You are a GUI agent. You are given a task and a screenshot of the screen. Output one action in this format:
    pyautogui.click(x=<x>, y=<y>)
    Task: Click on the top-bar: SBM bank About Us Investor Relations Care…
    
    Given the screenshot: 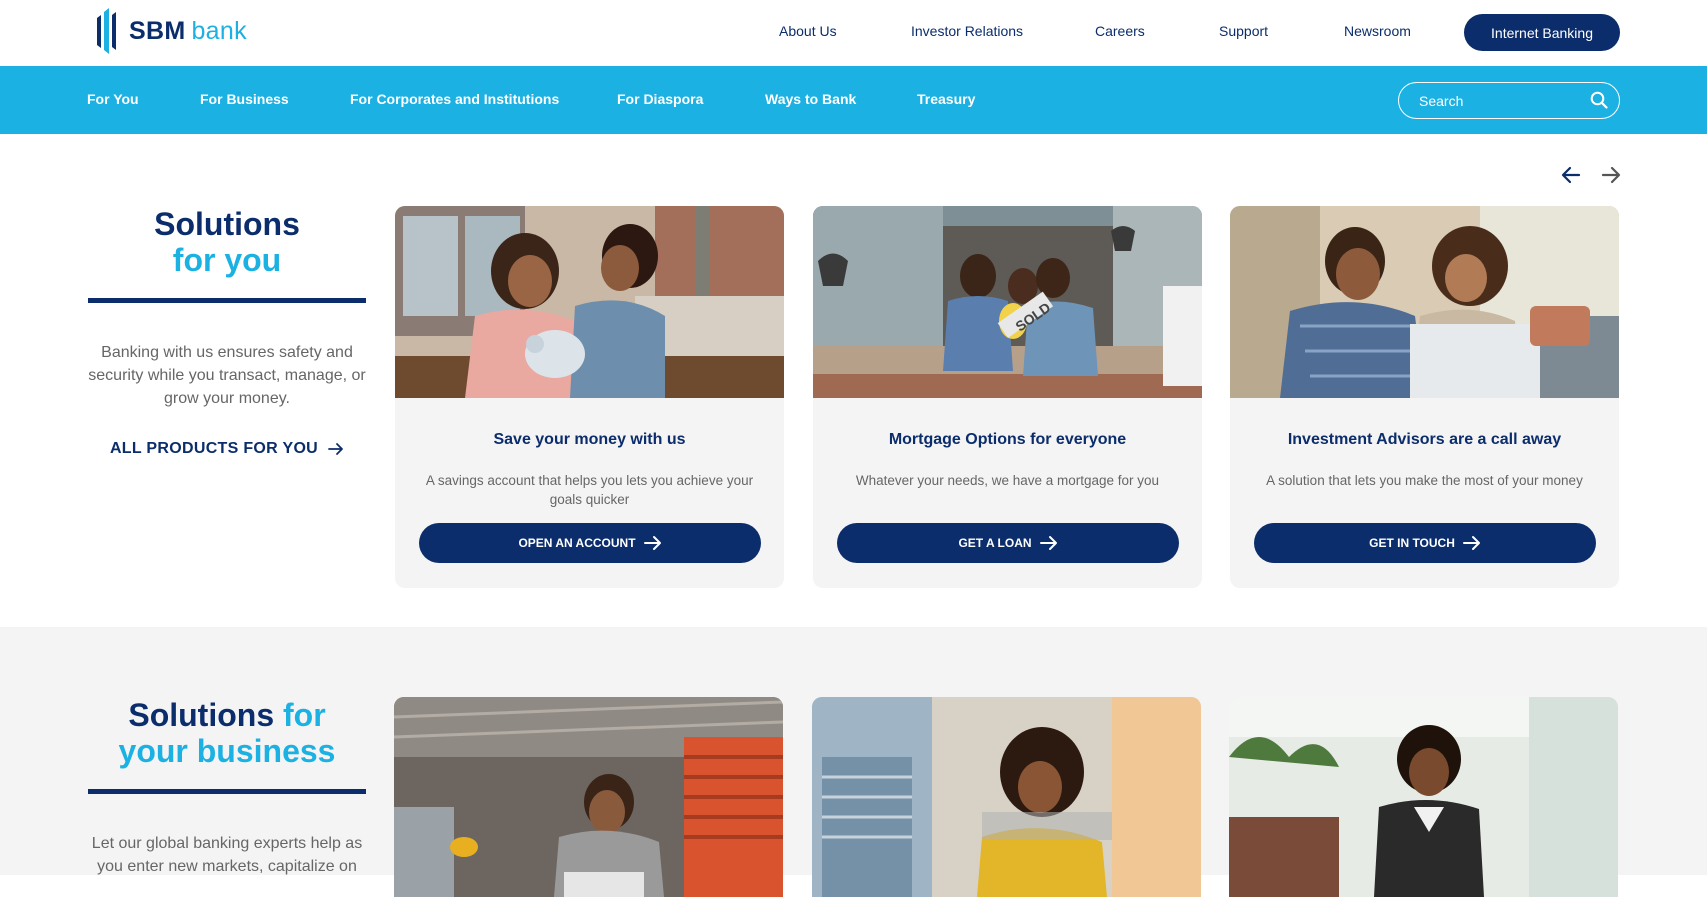 What is the action you would take?
    pyautogui.click(x=853, y=33)
    